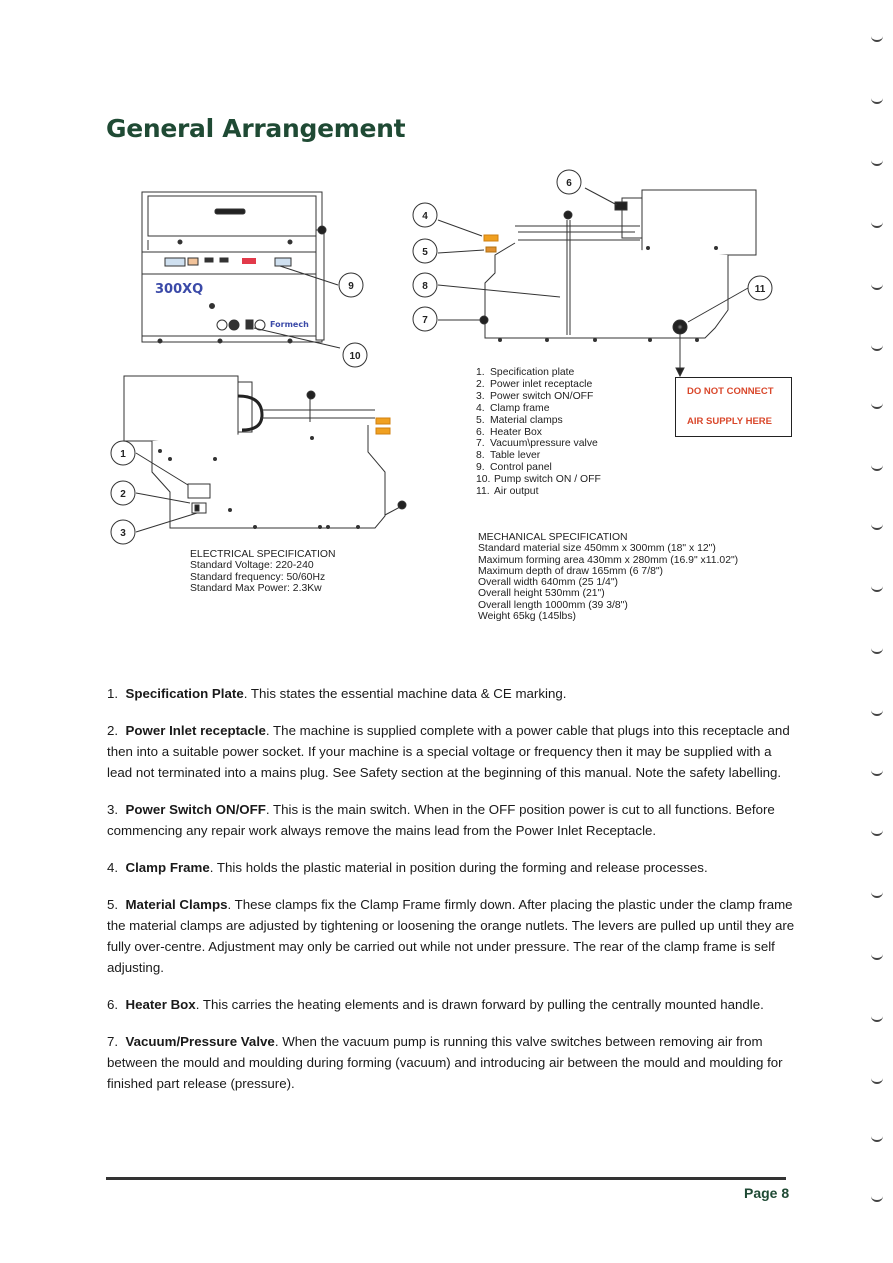  I want to click on callout-1: 1, so click(123, 453).